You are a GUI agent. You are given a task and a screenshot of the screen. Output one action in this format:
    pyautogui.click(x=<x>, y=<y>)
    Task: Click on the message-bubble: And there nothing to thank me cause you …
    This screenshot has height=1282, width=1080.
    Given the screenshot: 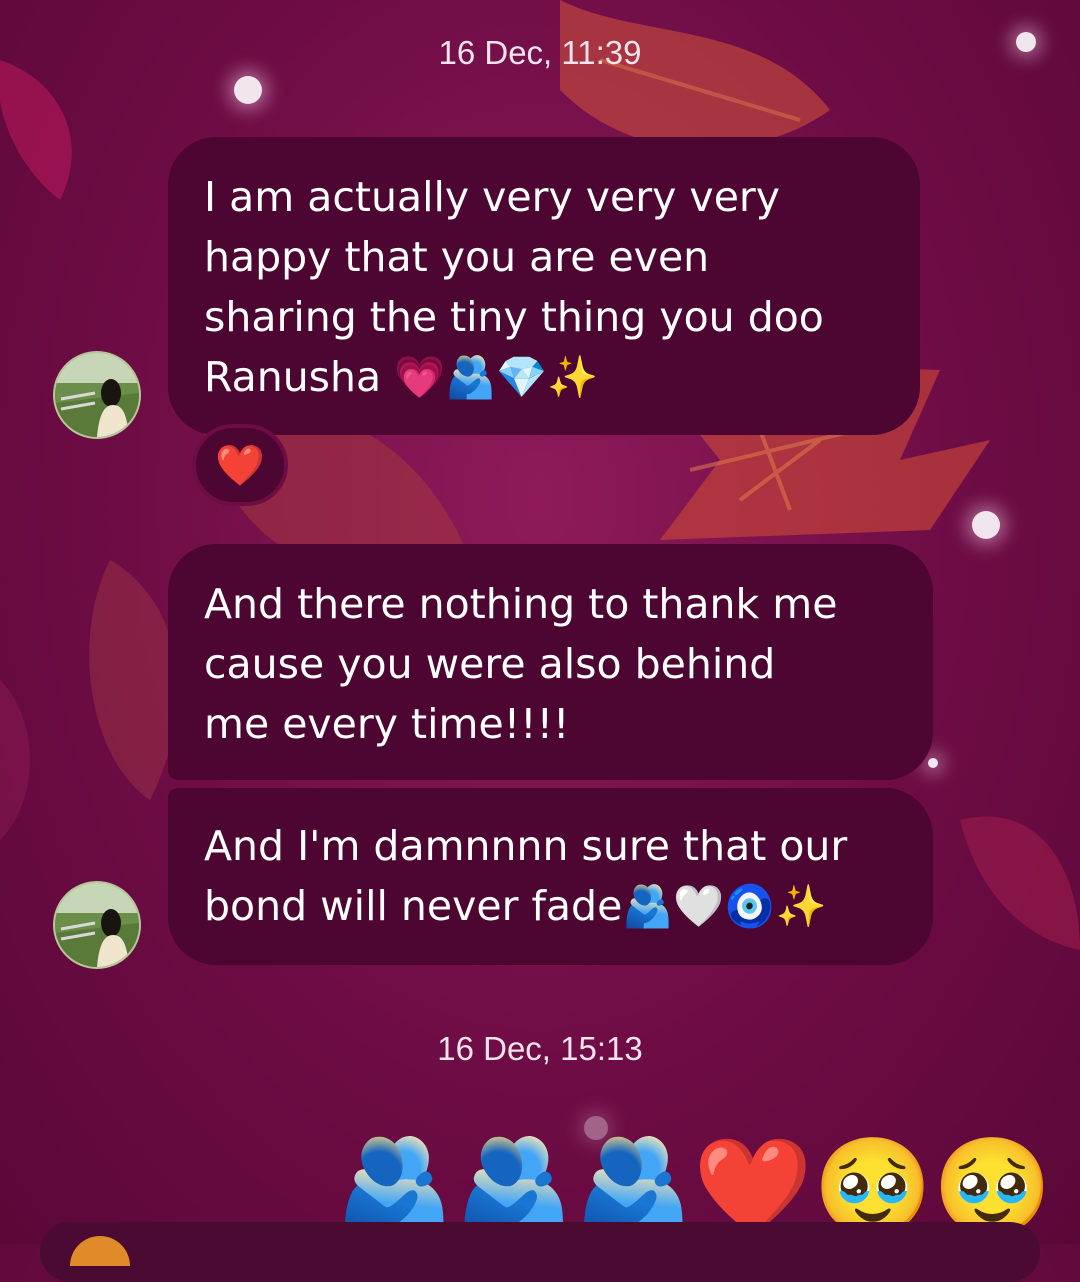 What is the action you would take?
    pyautogui.click(x=550, y=662)
    